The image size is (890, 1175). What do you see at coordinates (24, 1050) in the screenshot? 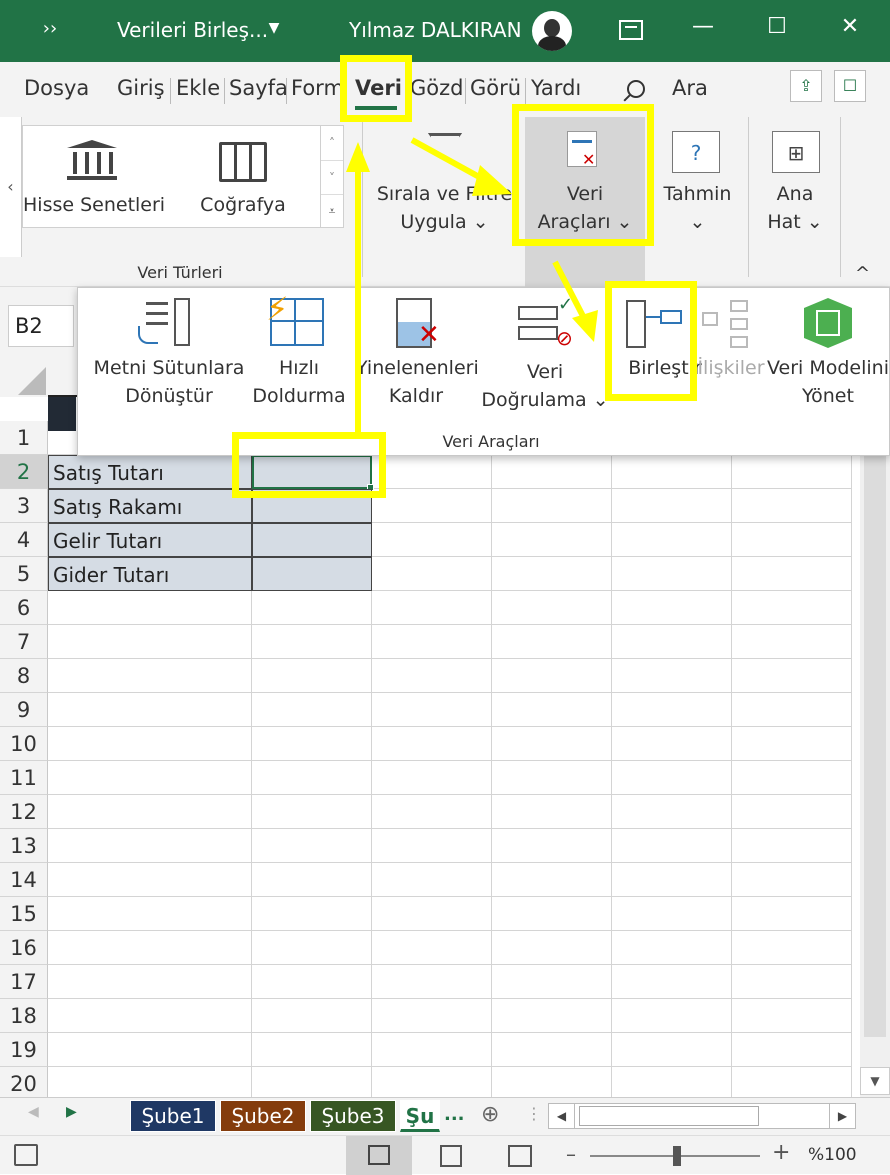
I see `row-header: 19` at bounding box center [24, 1050].